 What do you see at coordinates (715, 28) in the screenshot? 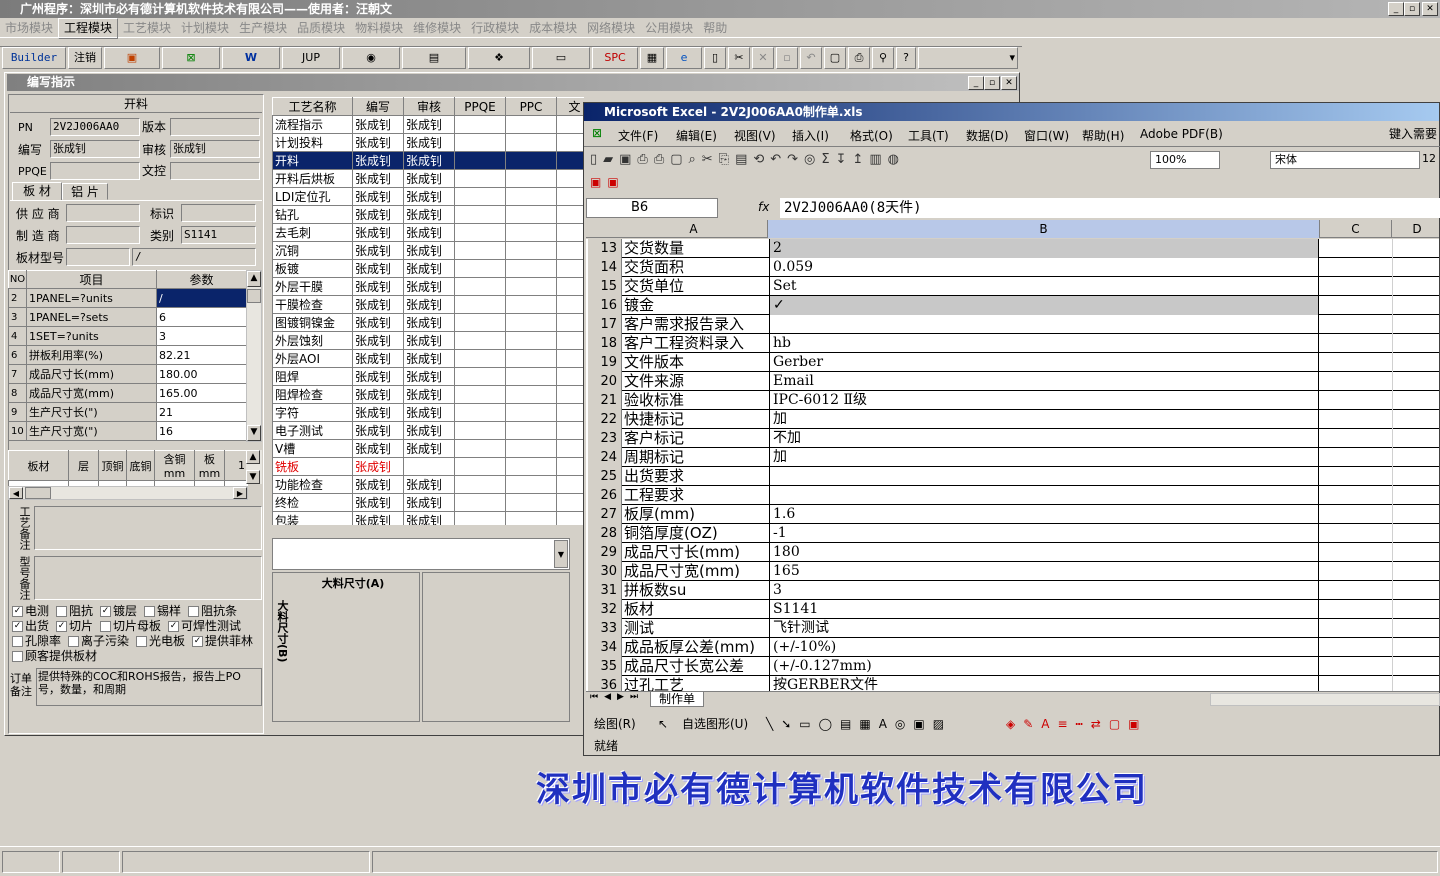
I see `menu-item: 帮助` at bounding box center [715, 28].